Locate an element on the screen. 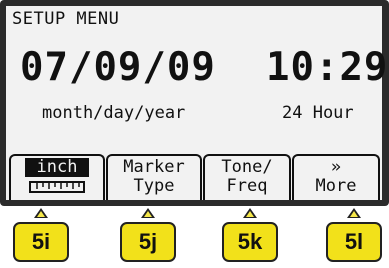 Image resolution: width=389 pixels, height=268 pixels. time-format-label: 24 Hour is located at coordinates (318, 113).